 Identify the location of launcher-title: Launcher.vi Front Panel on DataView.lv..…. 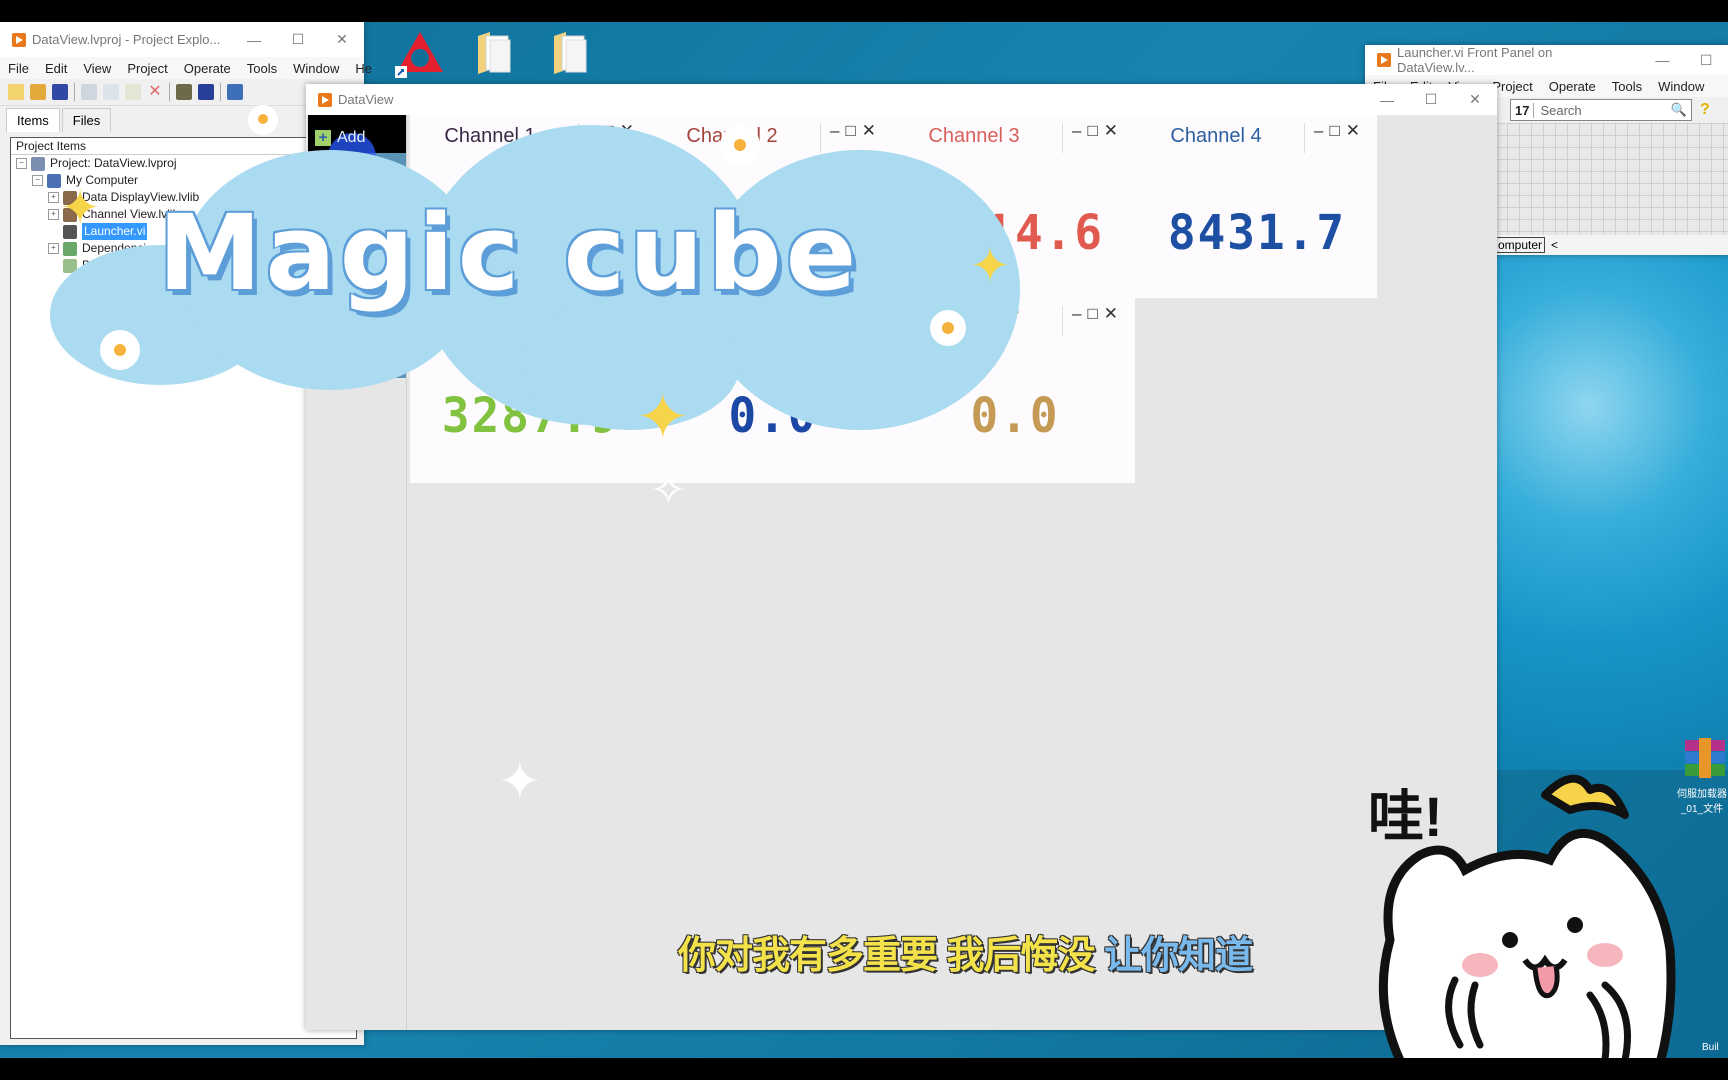
(1475, 60).